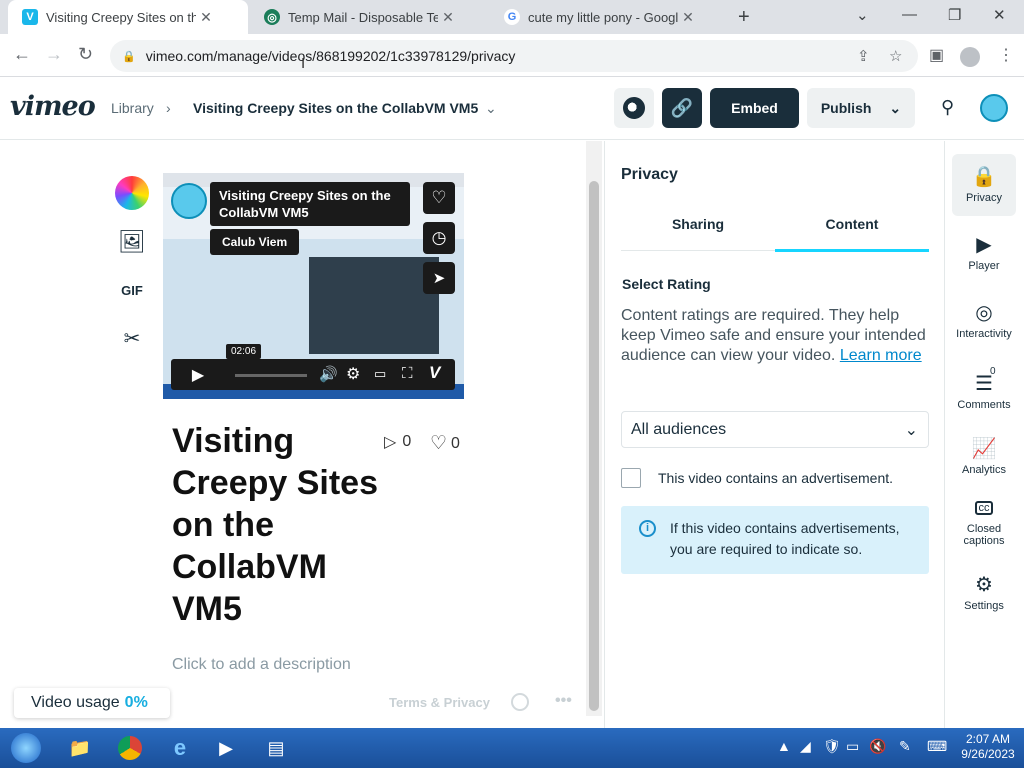 The image size is (1024, 768). Describe the element at coordinates (649, 174) in the screenshot. I see `panel-title: Privacy` at that location.